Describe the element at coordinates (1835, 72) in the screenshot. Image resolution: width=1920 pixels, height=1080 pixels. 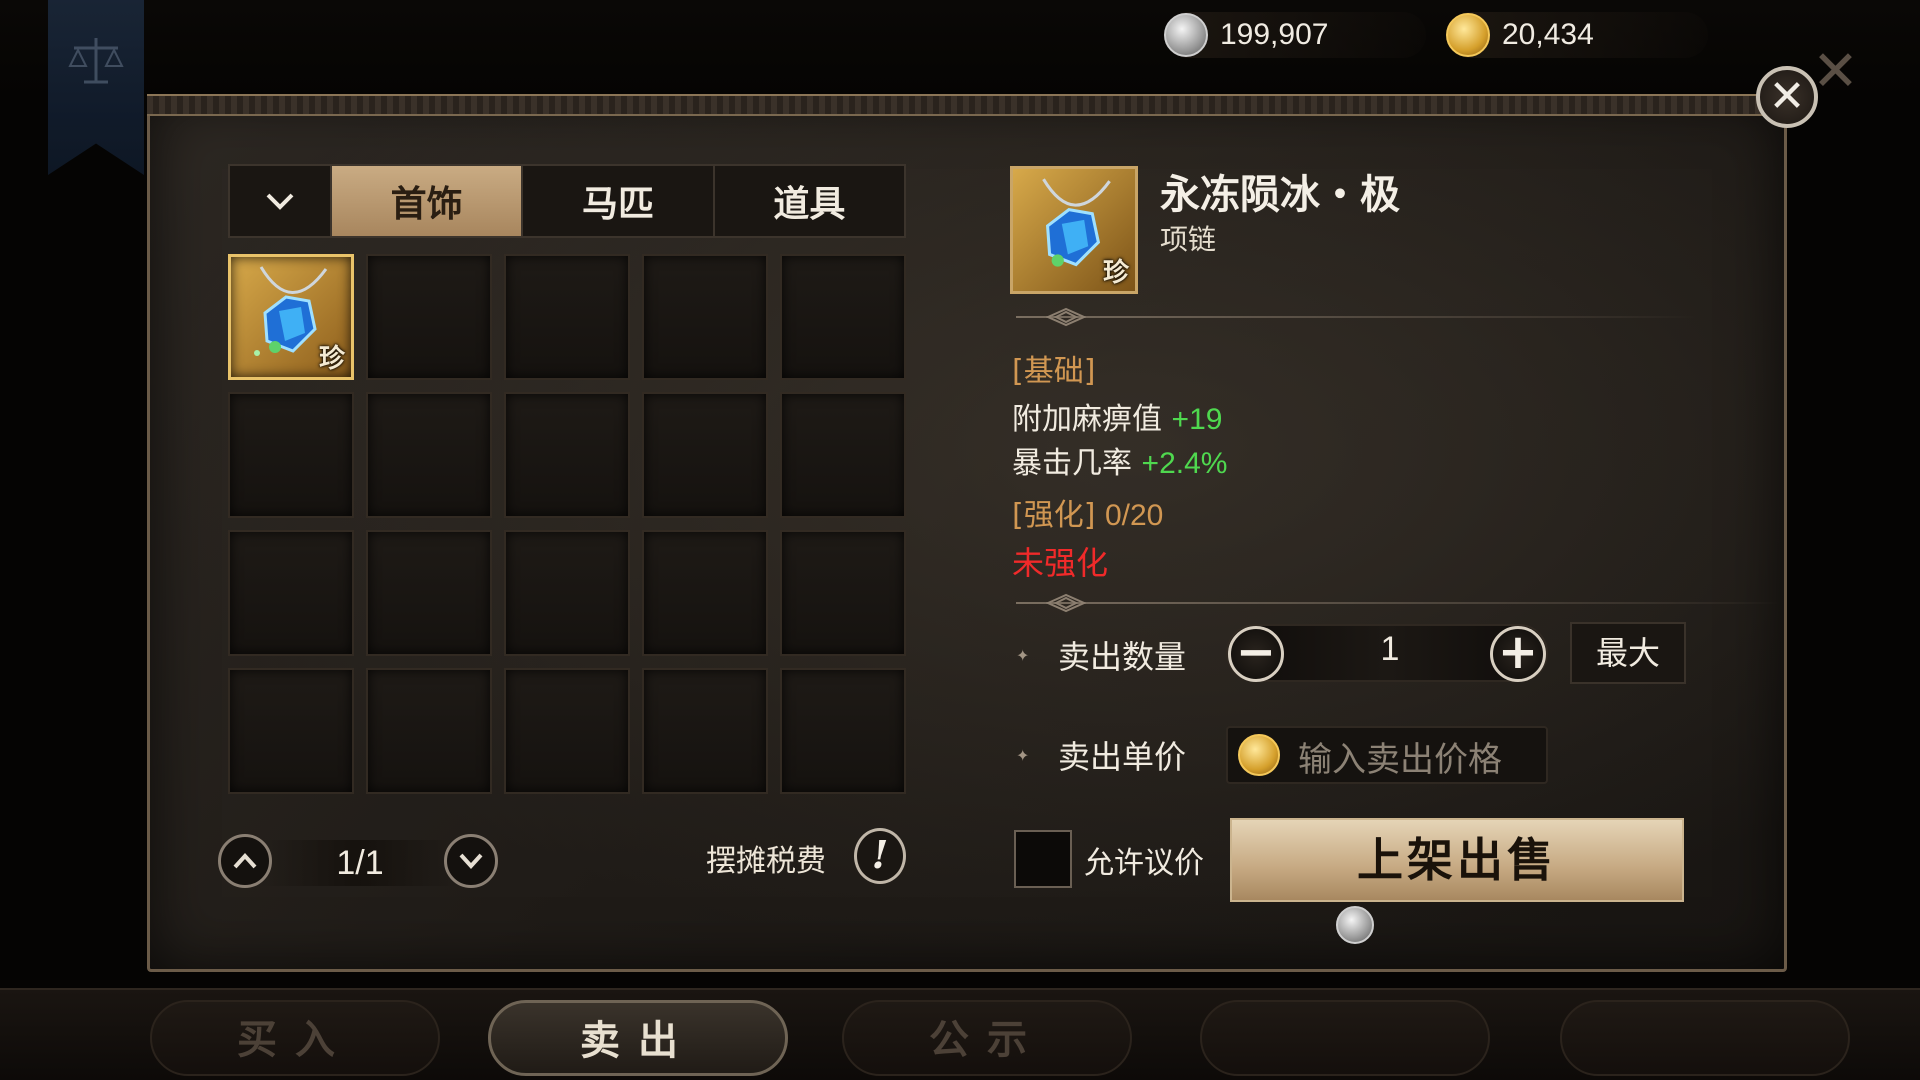
I see `background-close-icon: ✕` at that location.